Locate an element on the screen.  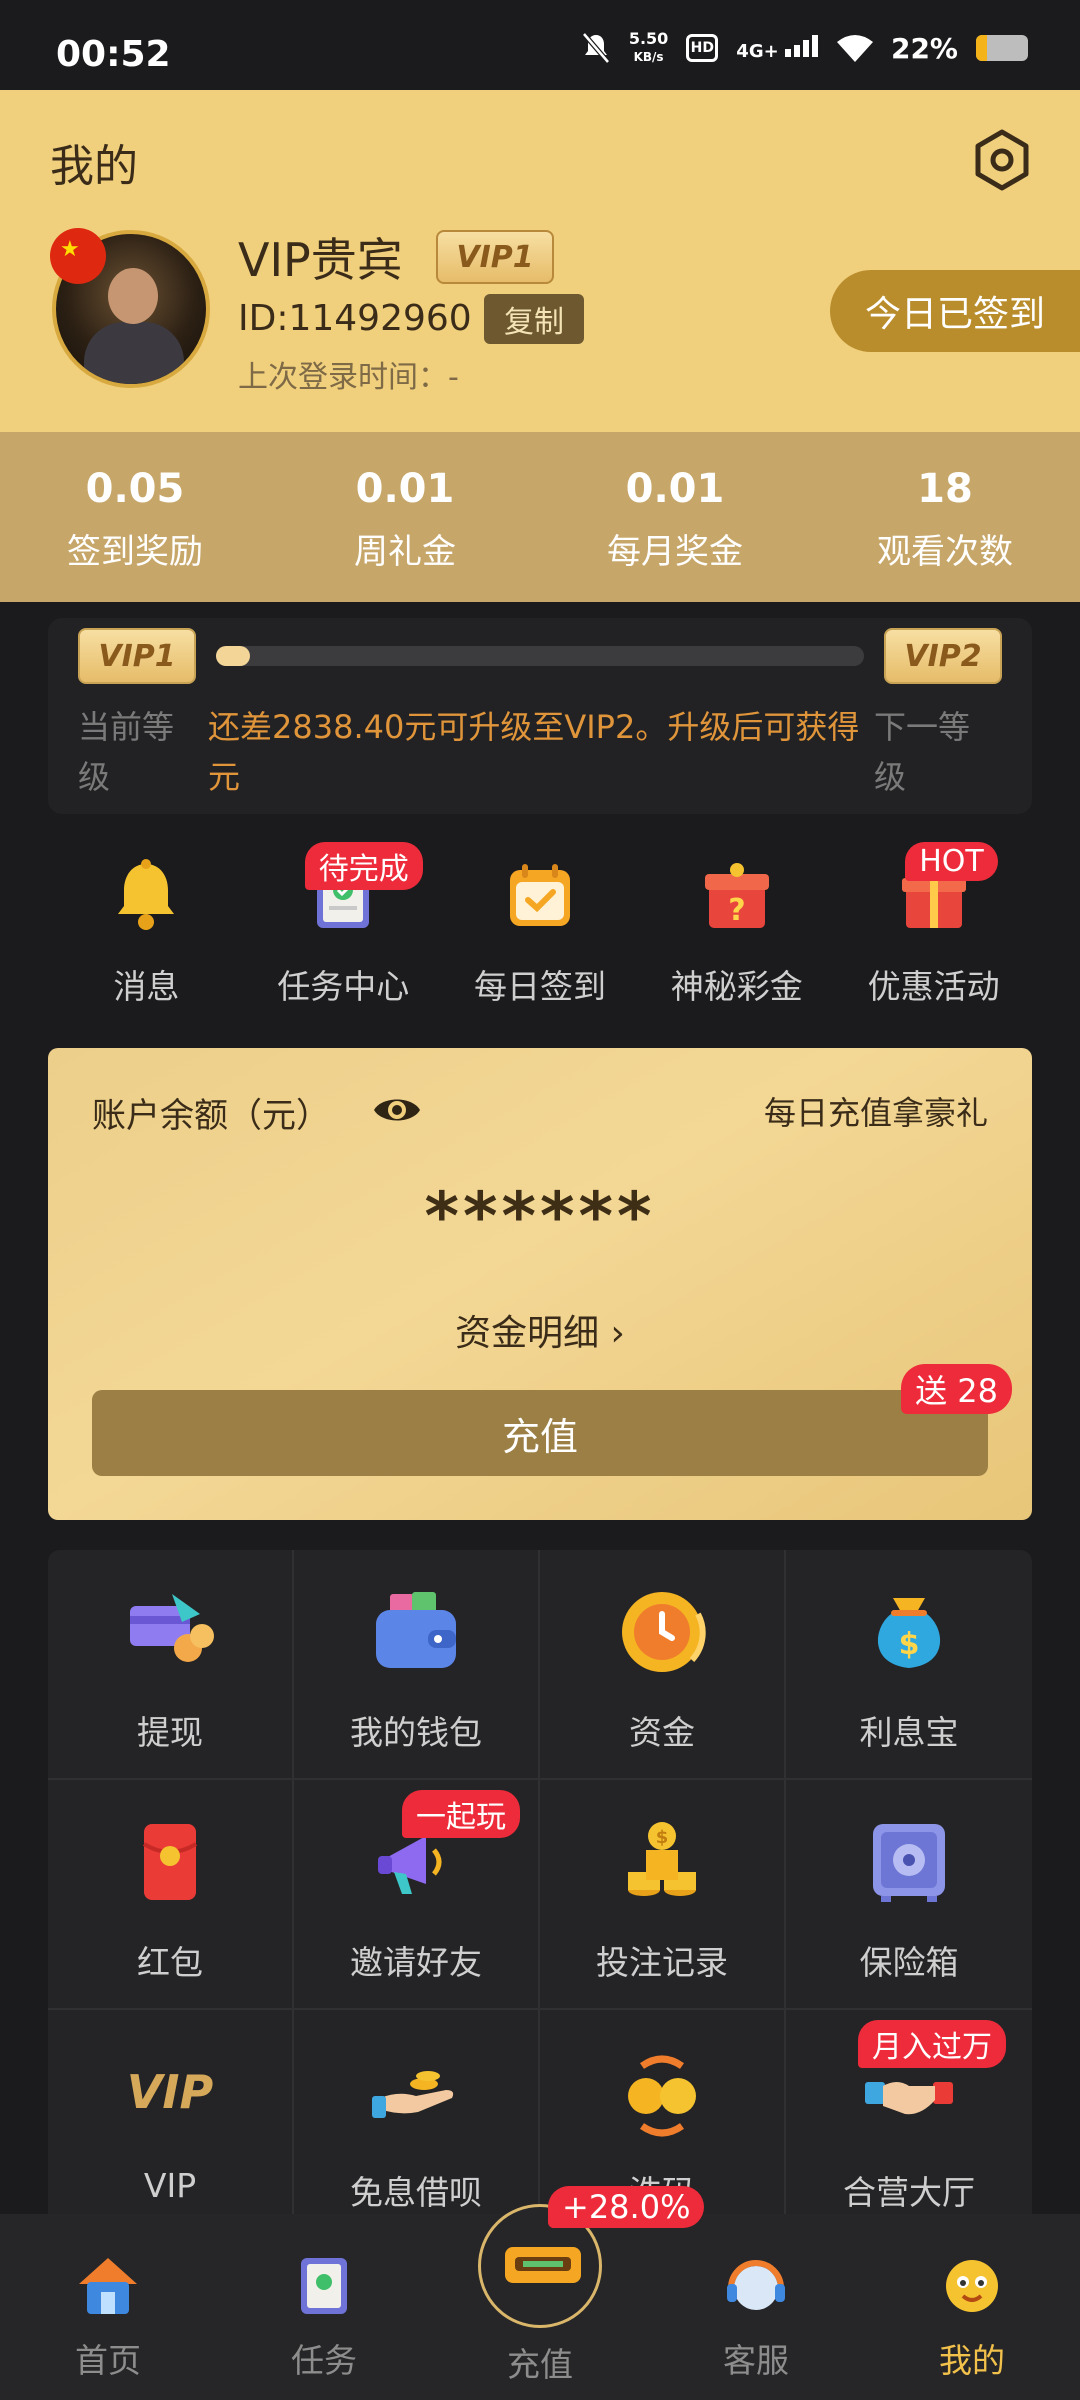
daily-recharge-promo: 每日充值拿豪礼 is located at coordinates (876, 1111).